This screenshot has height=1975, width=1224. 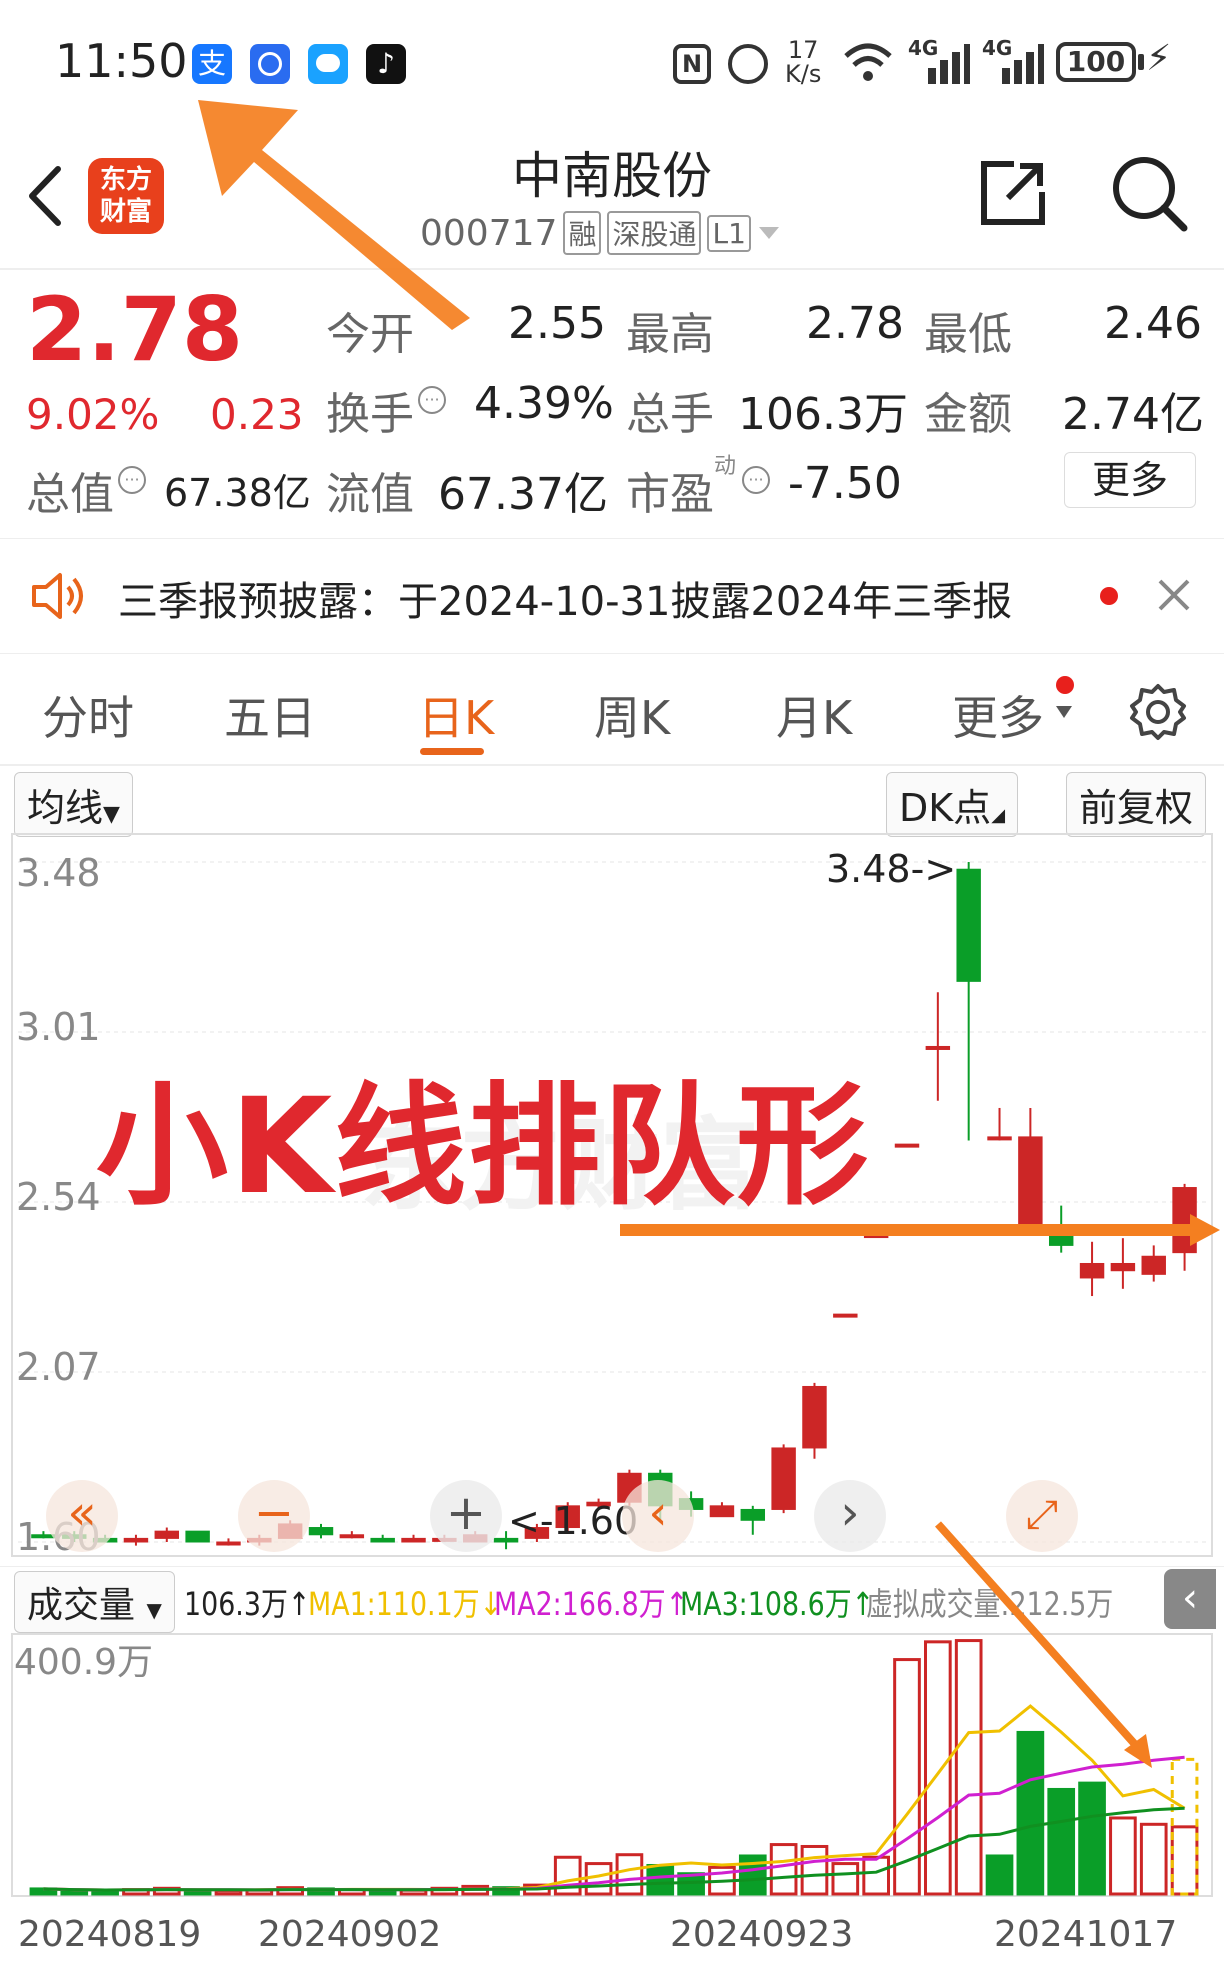 I want to click on wifi-icon, so click(x=868, y=62).